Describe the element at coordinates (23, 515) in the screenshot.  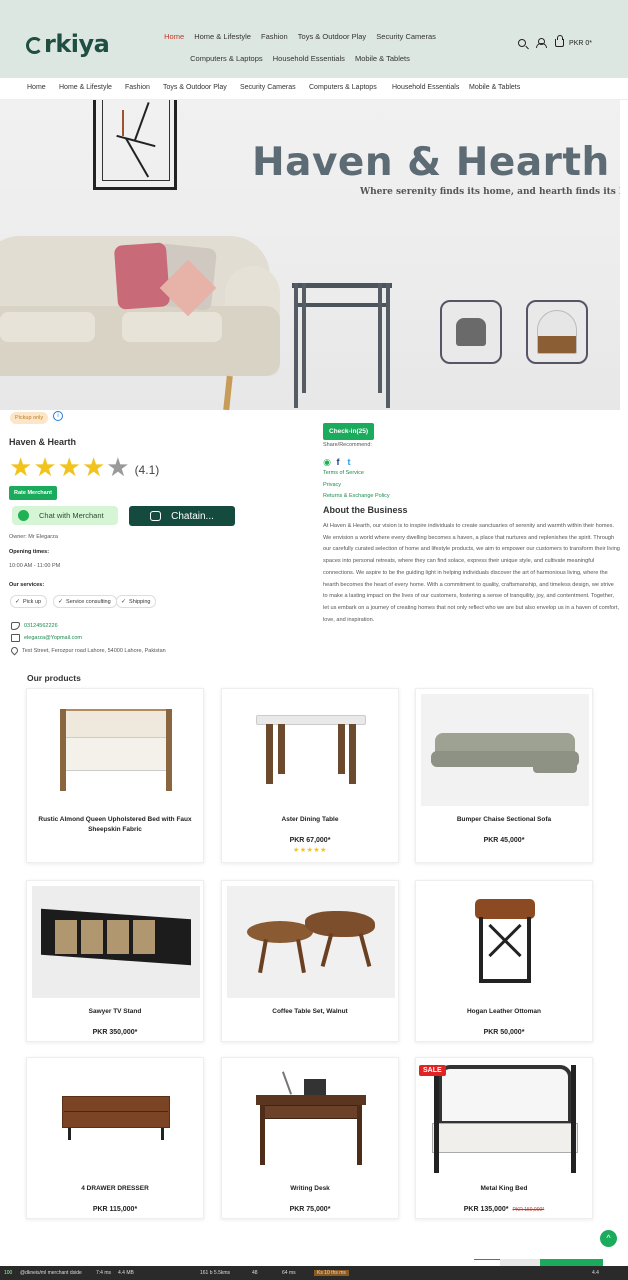
I see `whatsapp-icon` at that location.